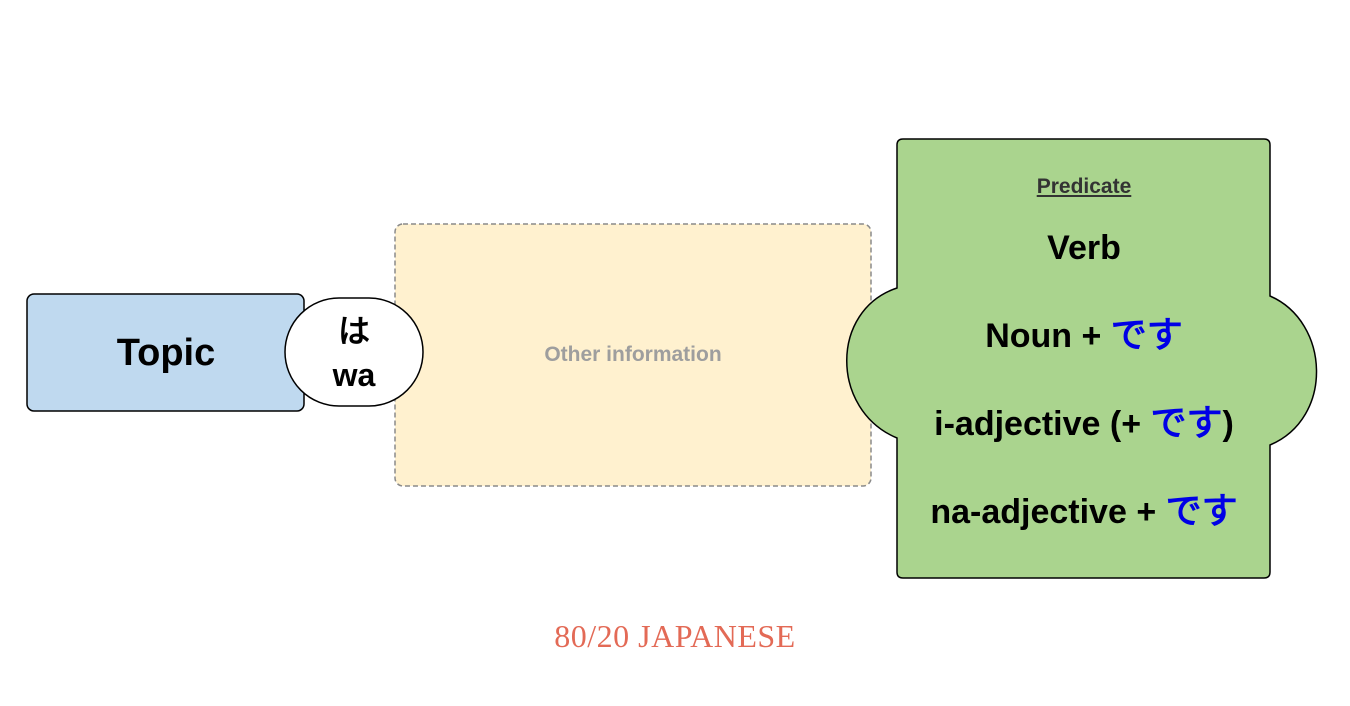 The height and width of the screenshot is (706, 1350). What do you see at coordinates (1048, 336) in the screenshot?
I see `noun-text: Noun +` at bounding box center [1048, 336].